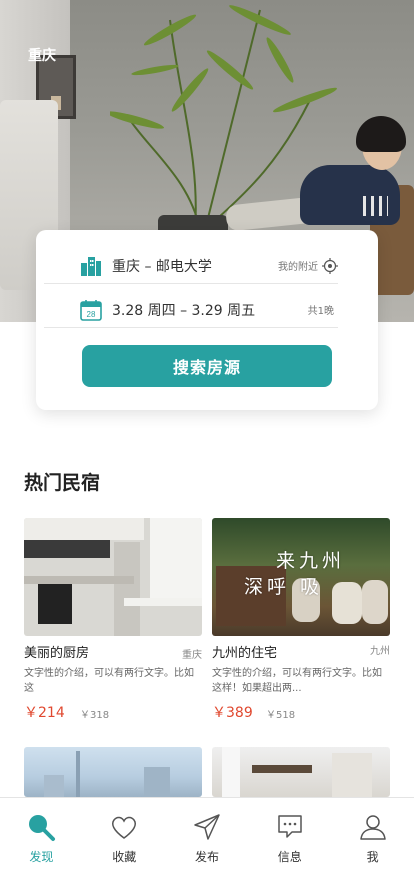  I want to click on tab-favorites: 收藏, so click(124, 847).